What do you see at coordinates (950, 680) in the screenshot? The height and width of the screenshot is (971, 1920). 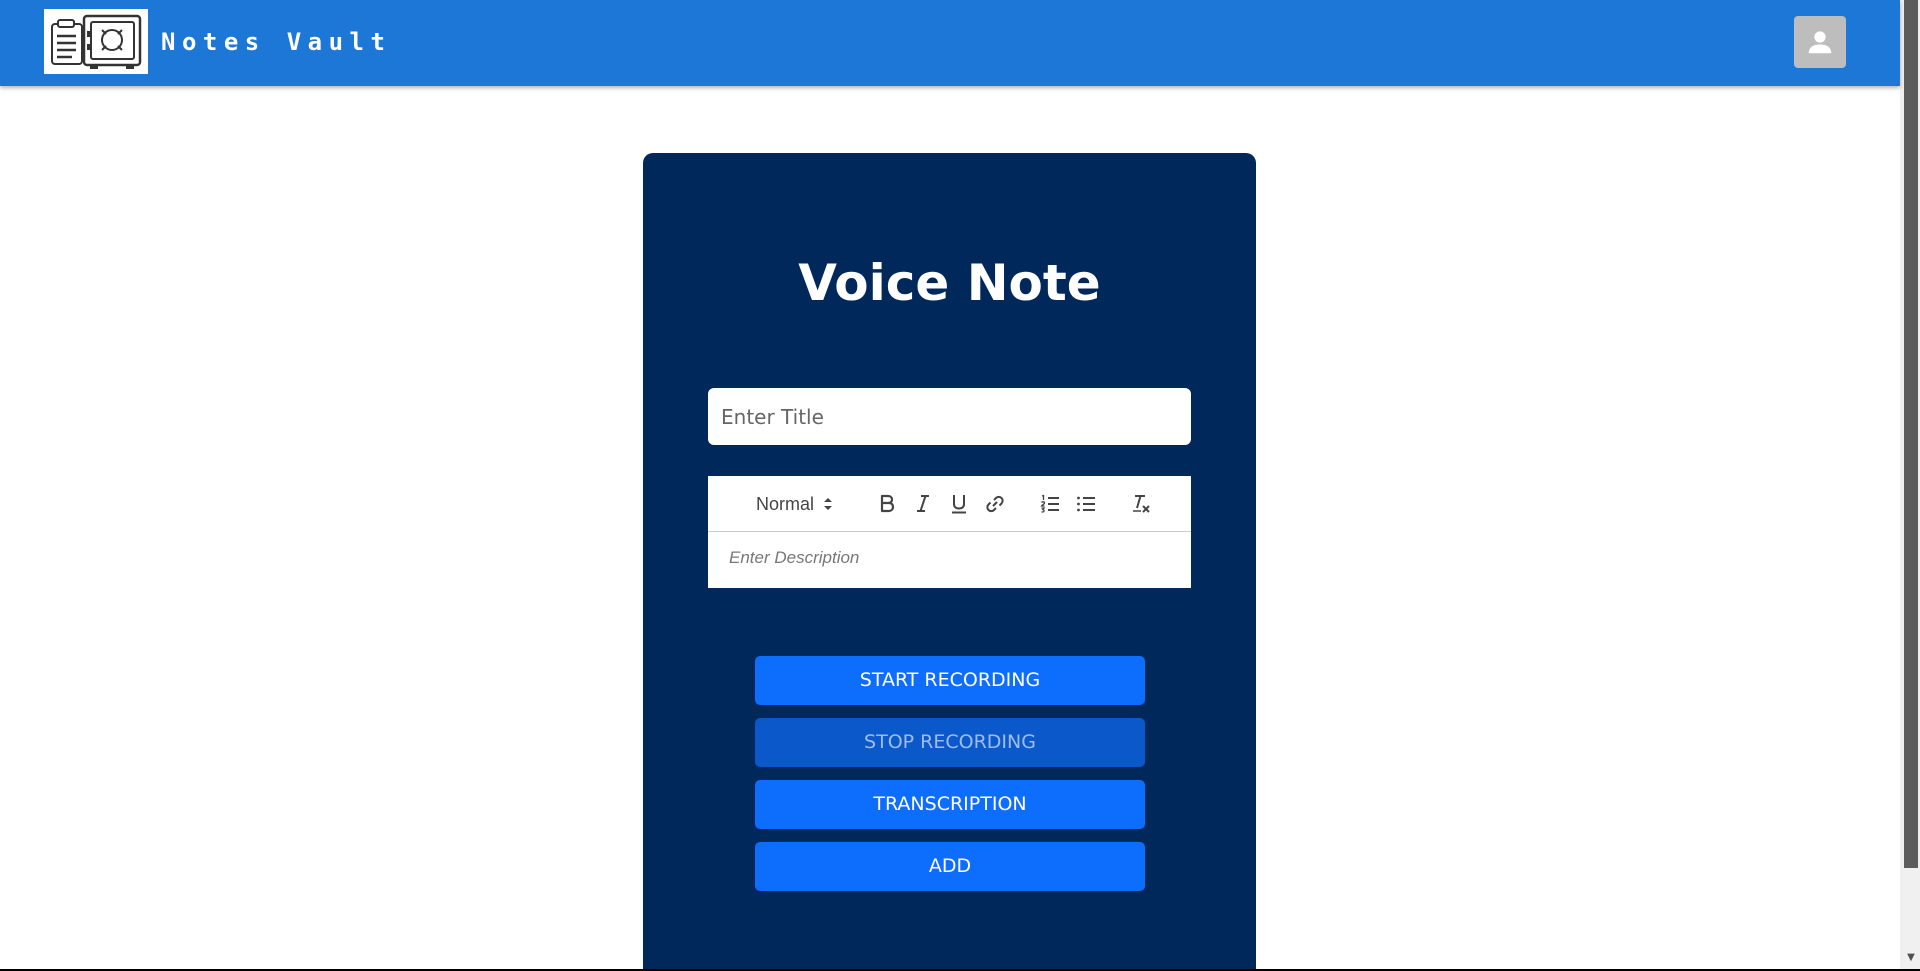 I see `start-recording-button: START RECORDING` at bounding box center [950, 680].